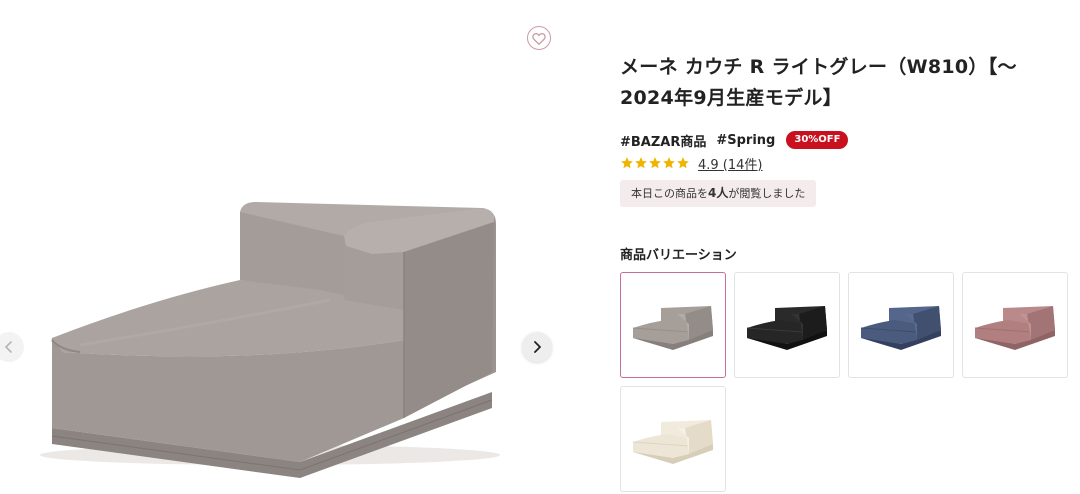 The height and width of the screenshot is (494, 1080). I want to click on next-image-button, so click(537, 347).